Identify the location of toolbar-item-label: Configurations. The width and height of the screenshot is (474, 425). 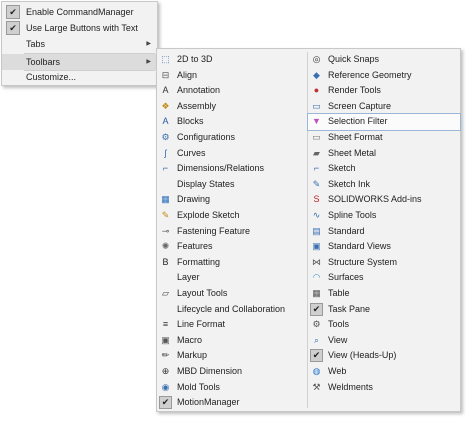
(206, 137).